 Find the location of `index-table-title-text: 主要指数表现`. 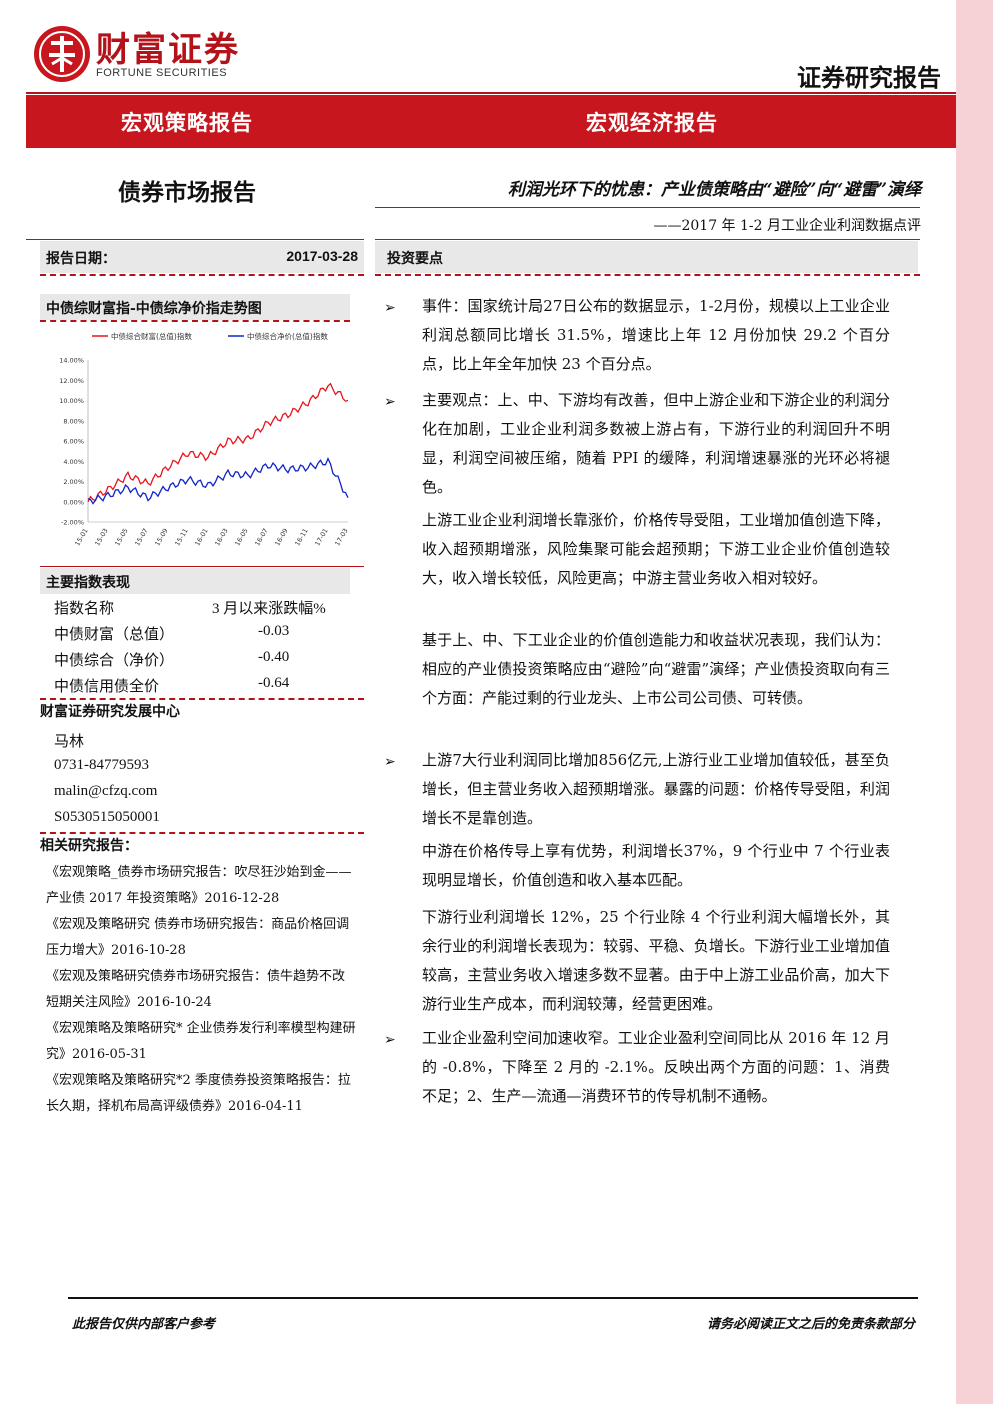

index-table-title-text: 主要指数表现 is located at coordinates (88, 583).